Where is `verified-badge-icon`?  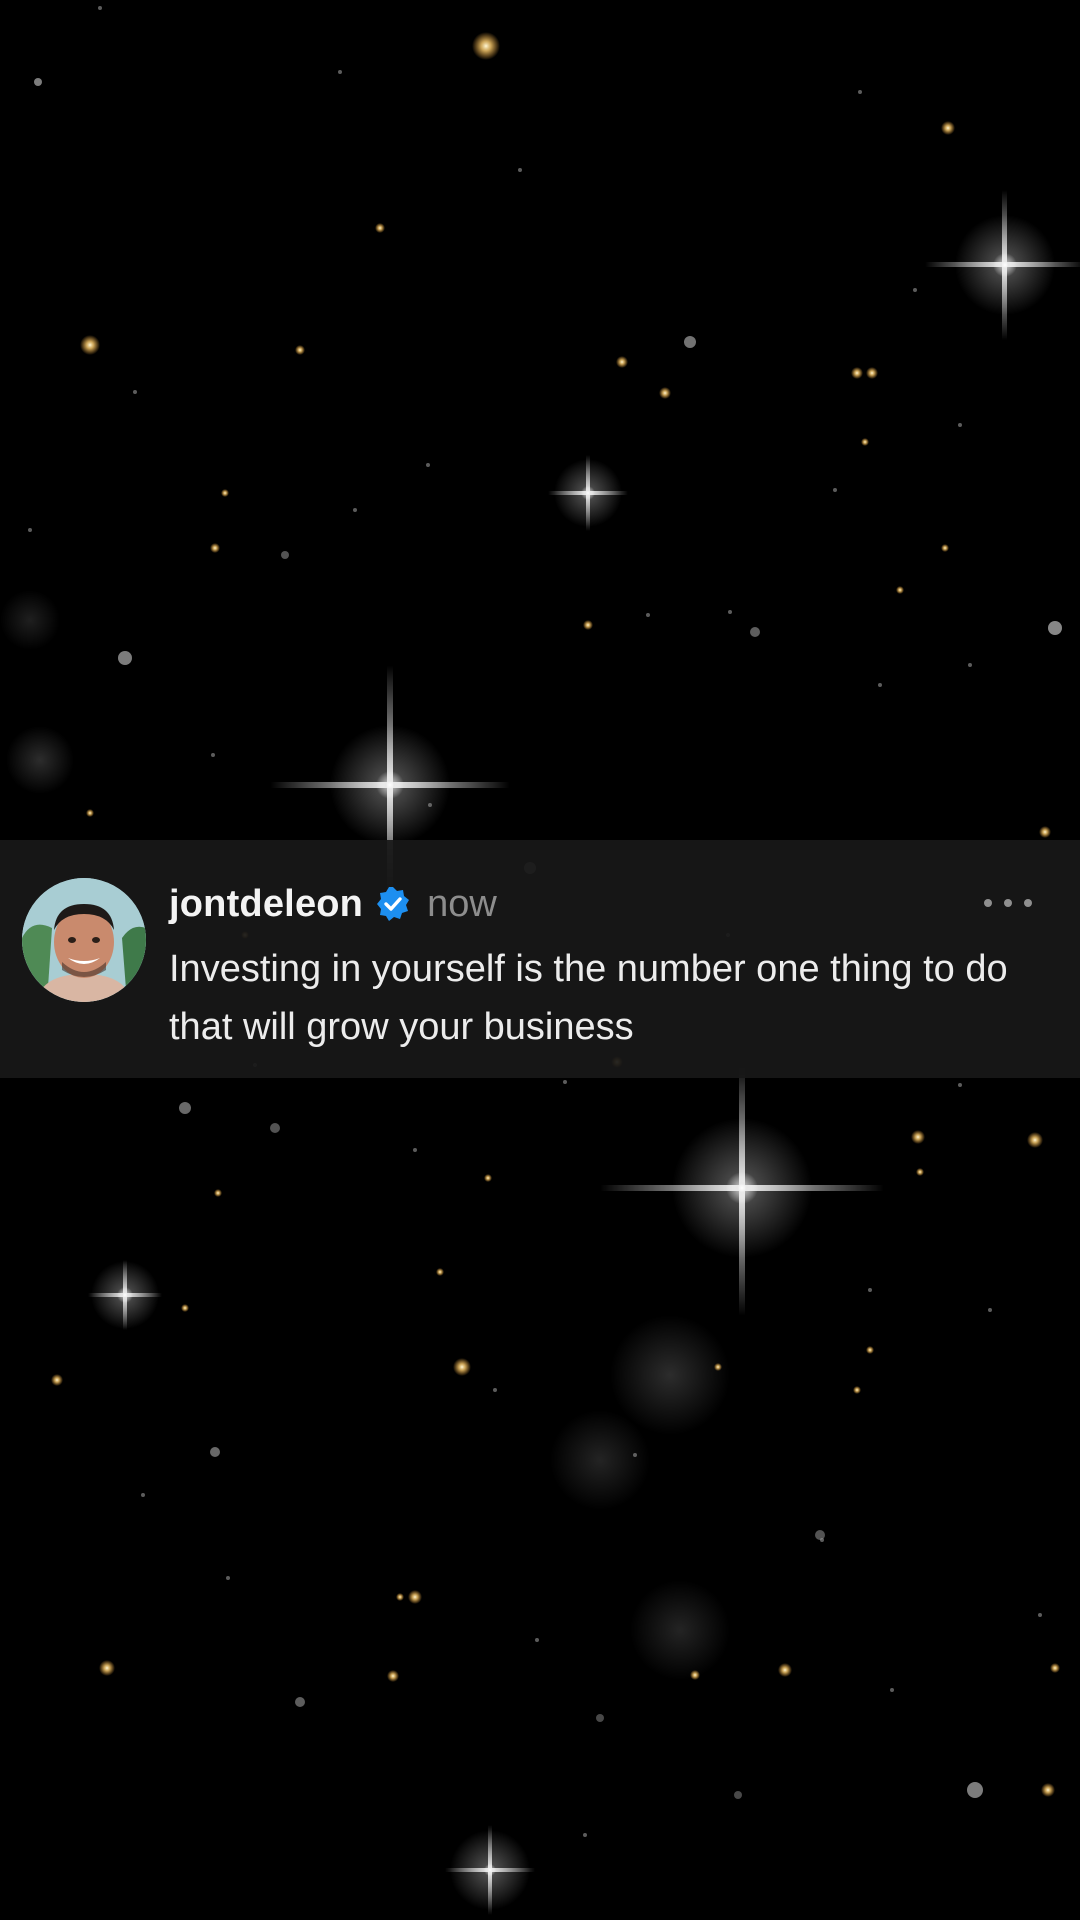 verified-badge-icon is located at coordinates (393, 904).